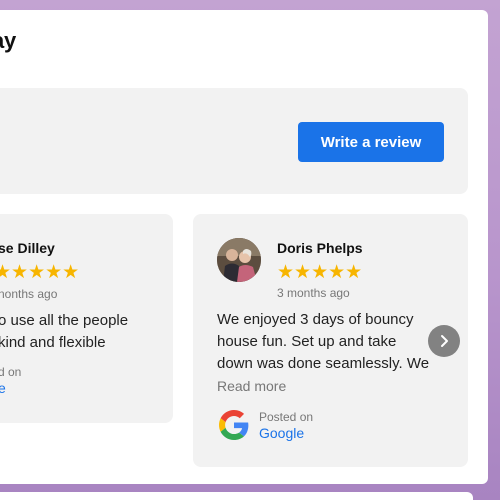 The width and height of the screenshot is (500, 500). What do you see at coordinates (234, 425) in the screenshot?
I see `google-icon` at bounding box center [234, 425].